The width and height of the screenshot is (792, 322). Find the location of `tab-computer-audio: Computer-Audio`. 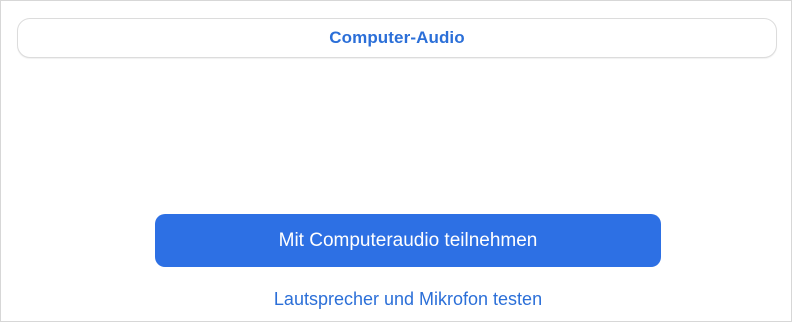

tab-computer-audio: Computer-Audio is located at coordinates (397, 38).